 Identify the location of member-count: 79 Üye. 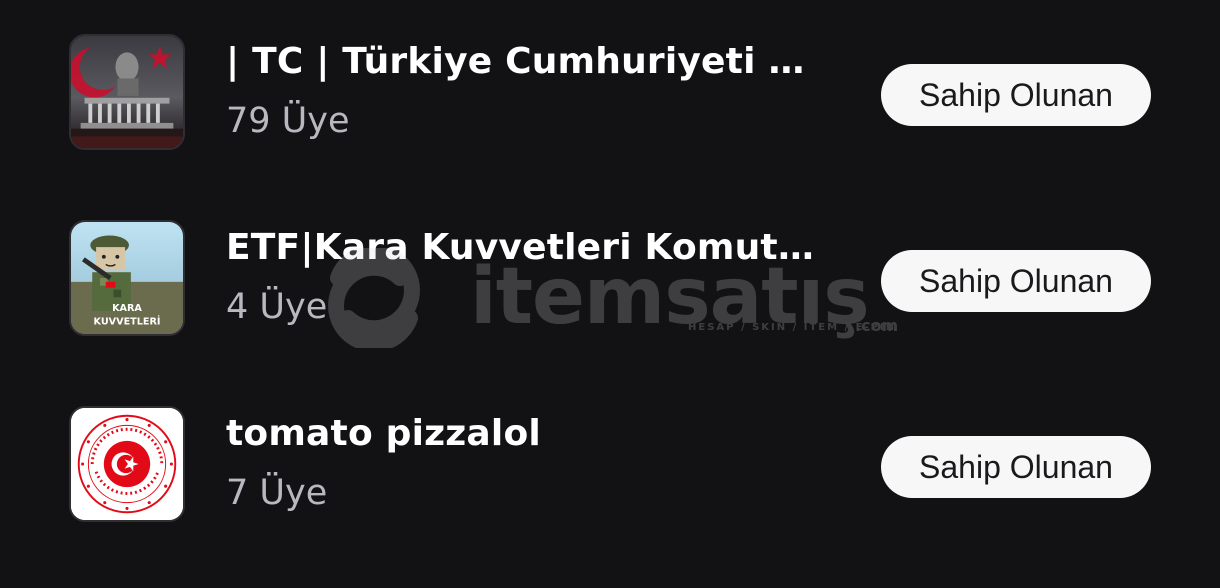
(288, 121).